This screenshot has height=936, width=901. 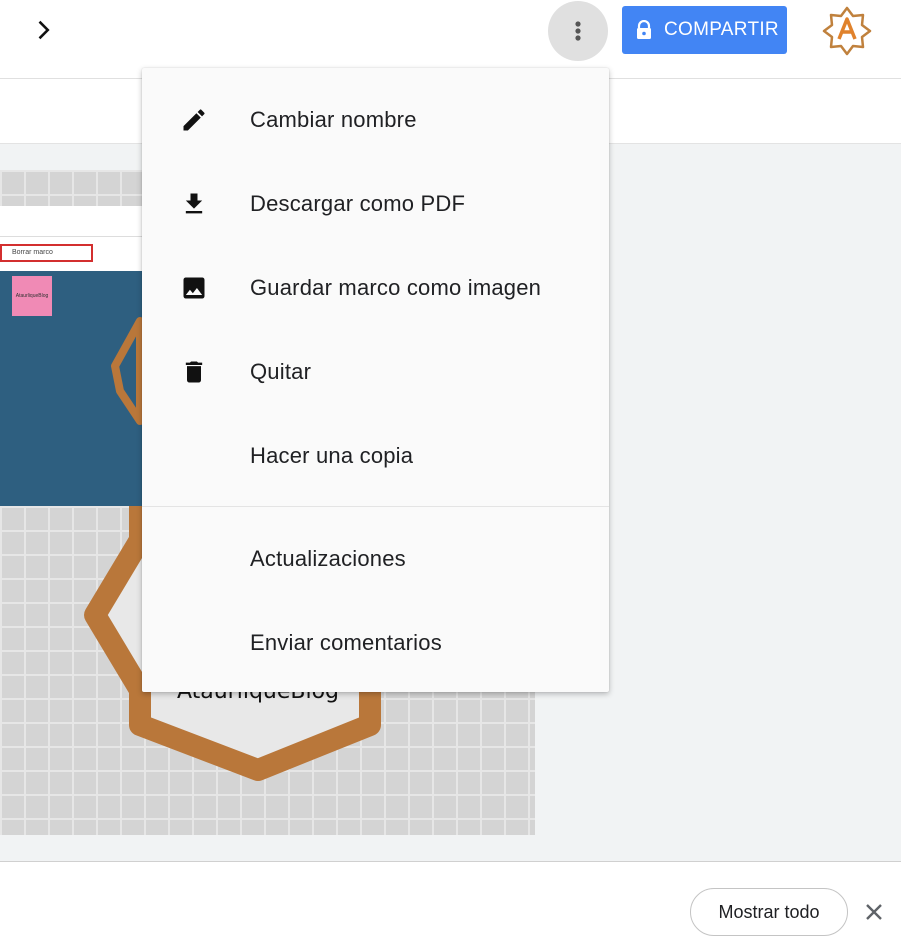 I want to click on menu-item-label: Actualizaciones, so click(x=328, y=558).